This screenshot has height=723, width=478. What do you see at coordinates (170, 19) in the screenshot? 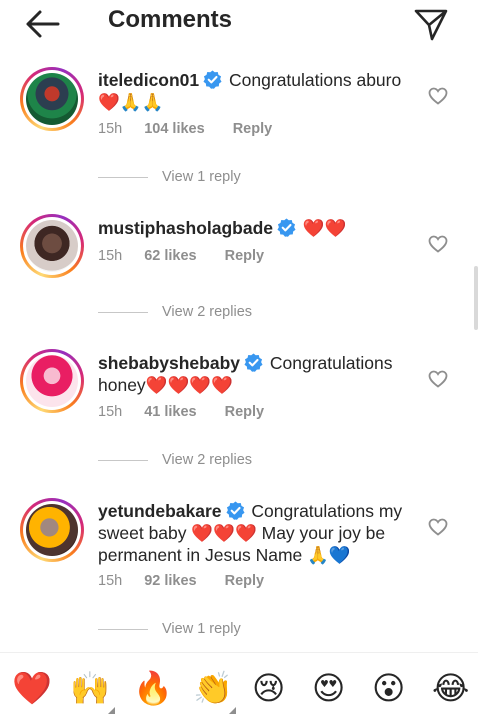
I see `page-title: Comments` at bounding box center [170, 19].